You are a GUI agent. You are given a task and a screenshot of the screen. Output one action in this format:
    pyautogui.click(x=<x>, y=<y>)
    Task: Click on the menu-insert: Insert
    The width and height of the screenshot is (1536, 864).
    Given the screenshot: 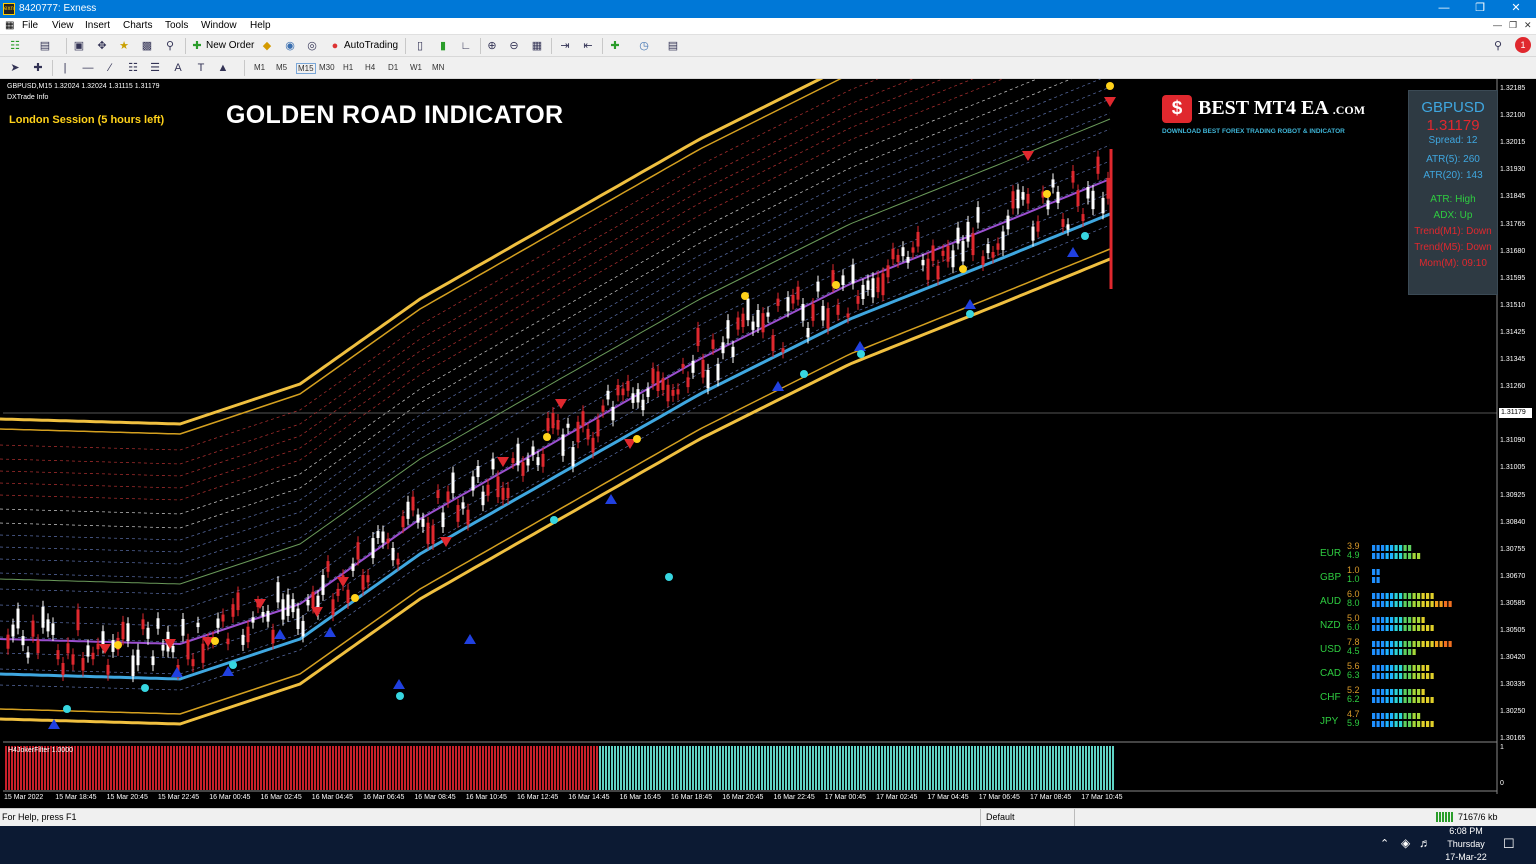 What is the action you would take?
    pyautogui.click(x=97, y=25)
    